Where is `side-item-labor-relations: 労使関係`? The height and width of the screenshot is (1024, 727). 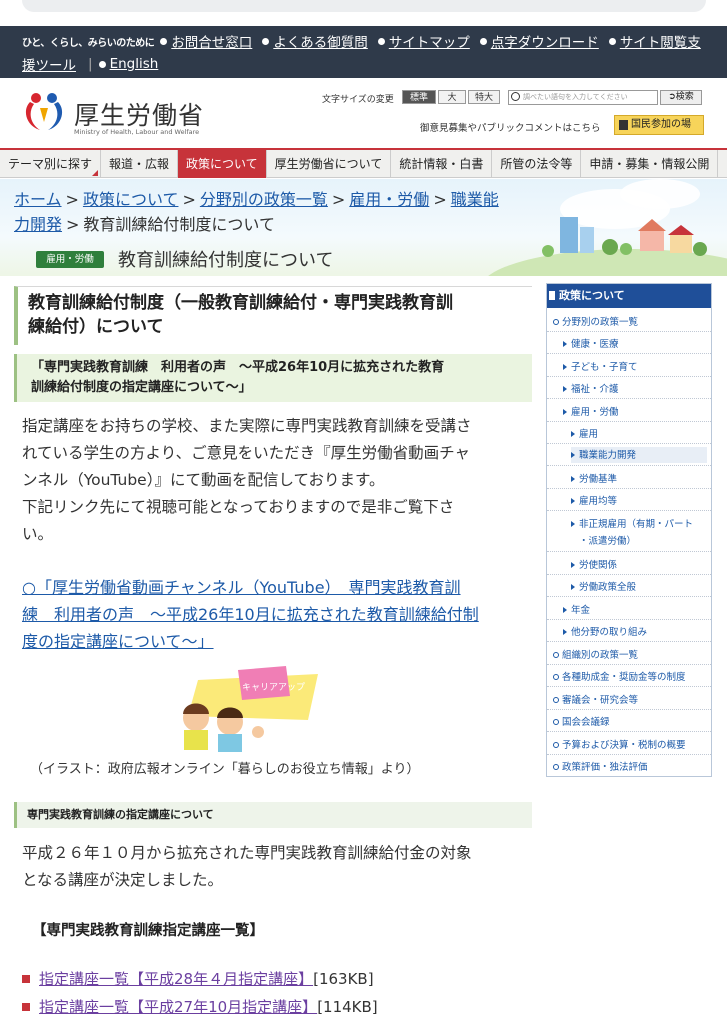
side-item-labor-relations: 労使関係 is located at coordinates (594, 564).